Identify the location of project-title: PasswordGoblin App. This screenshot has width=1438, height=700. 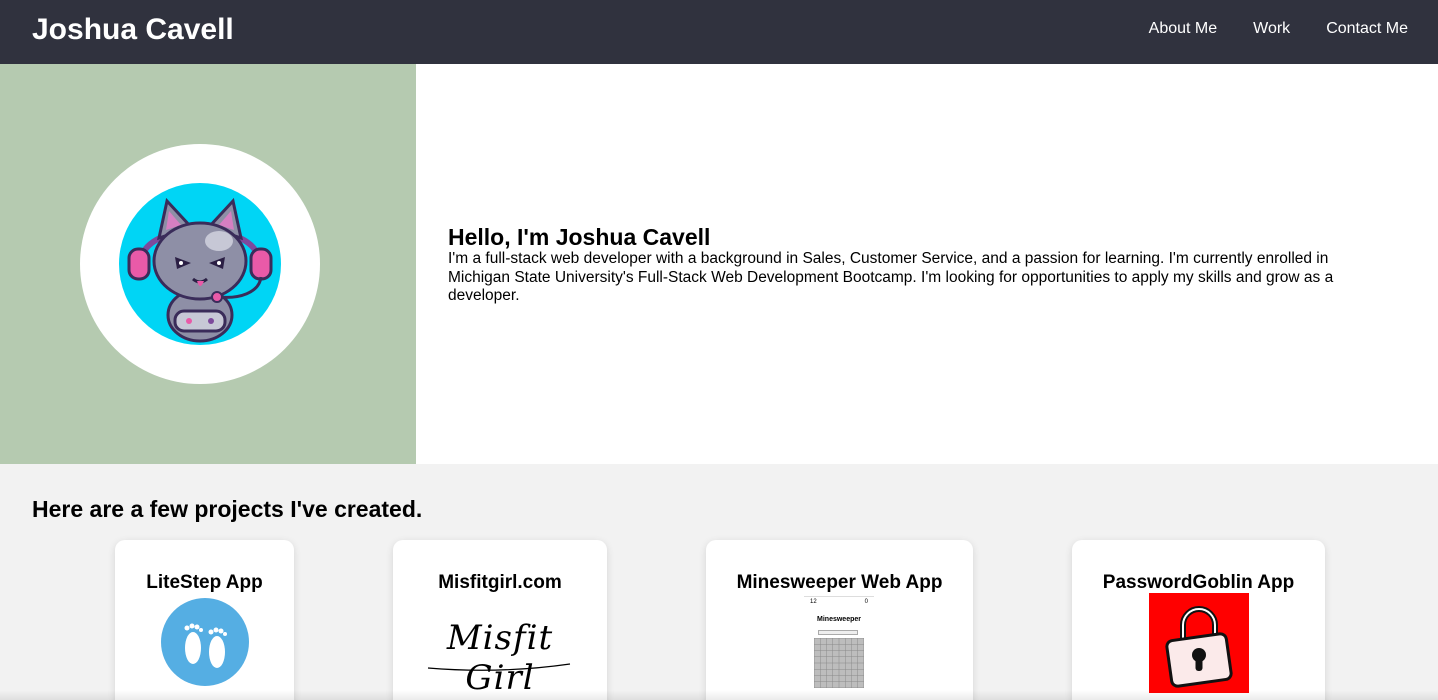
(1198, 582).